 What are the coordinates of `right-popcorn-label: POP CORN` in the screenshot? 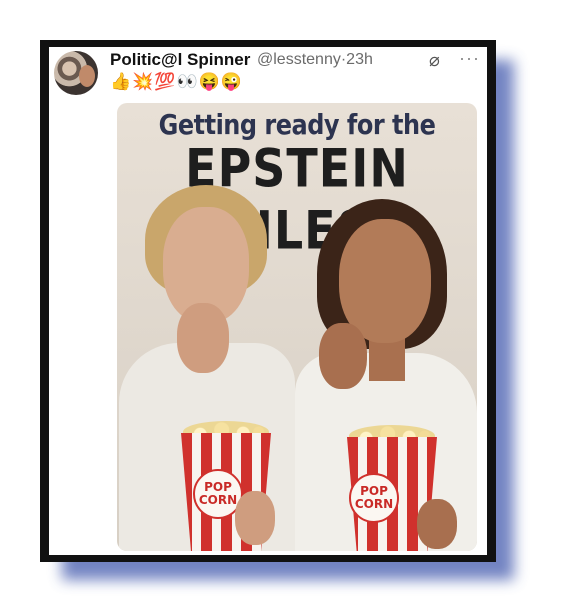 It's located at (374, 498).